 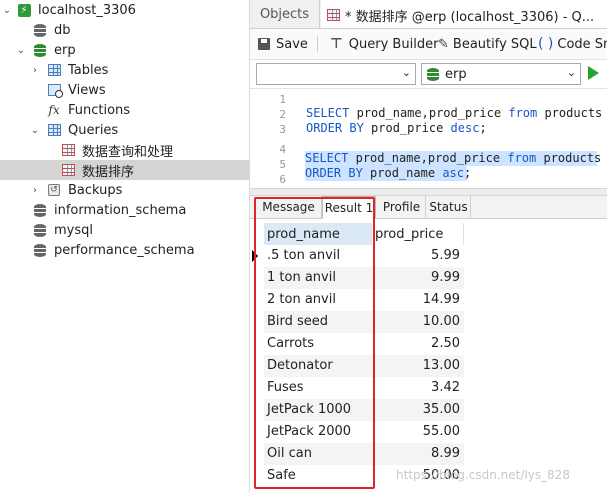 I want to click on connection-select: ⌄, so click(x=336, y=74).